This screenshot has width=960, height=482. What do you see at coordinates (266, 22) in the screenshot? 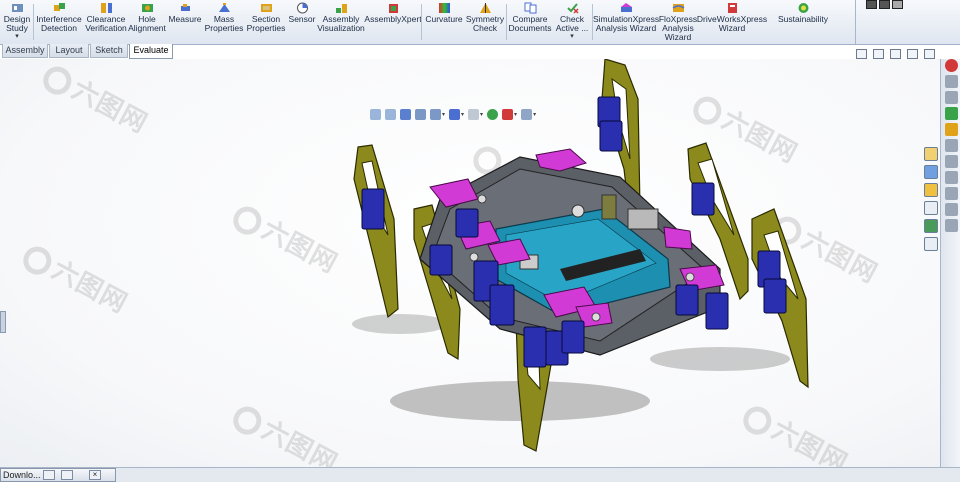
I see `section-properties-button: Section Properties` at bounding box center [266, 22].